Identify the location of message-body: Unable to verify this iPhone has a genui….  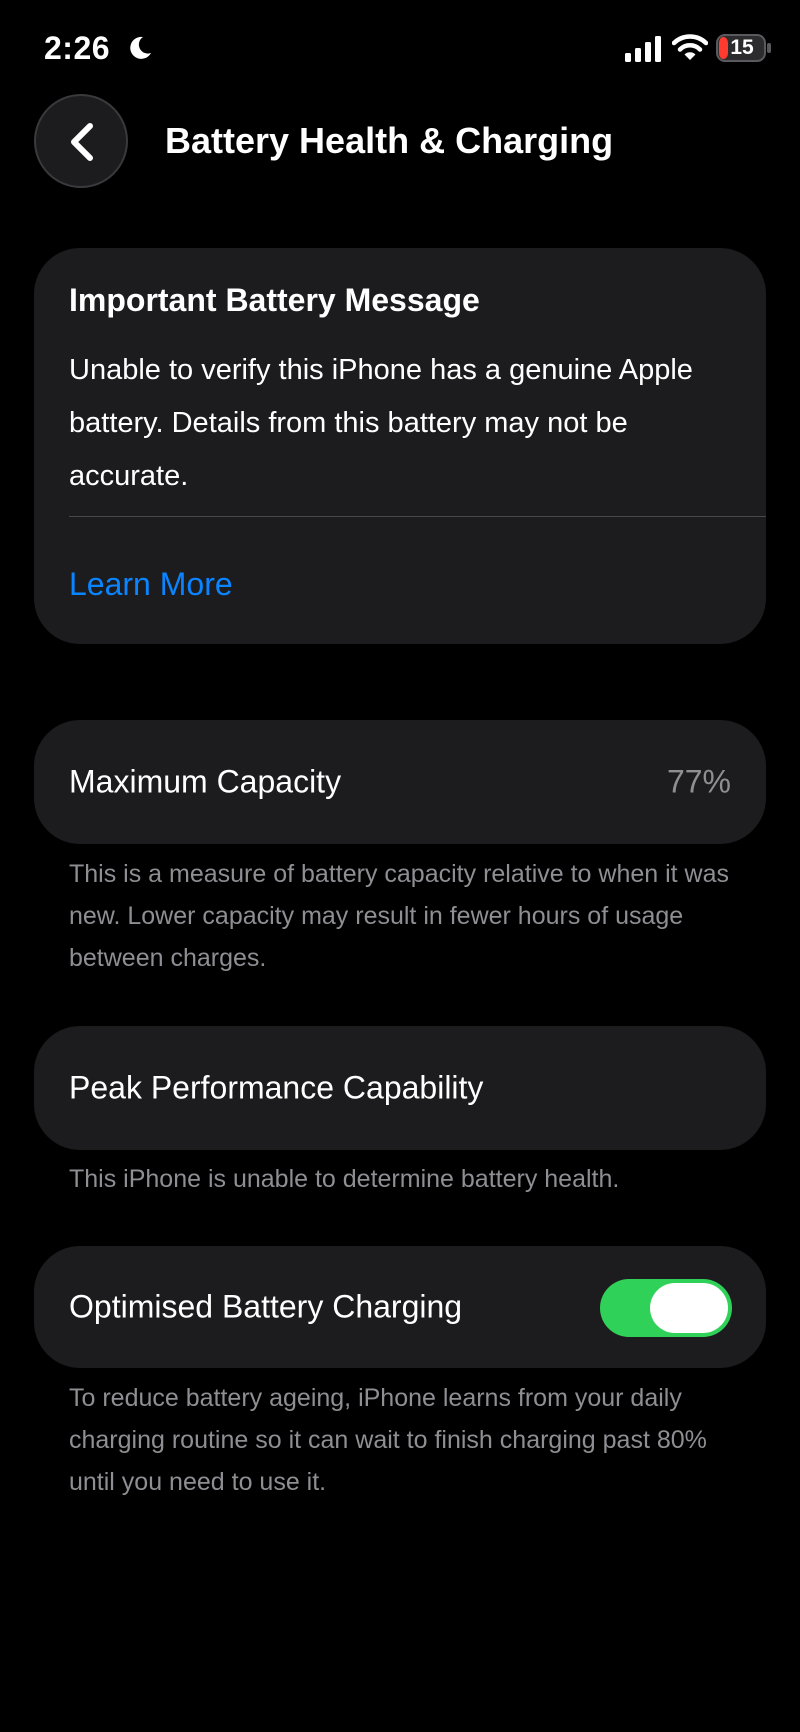
(381, 423).